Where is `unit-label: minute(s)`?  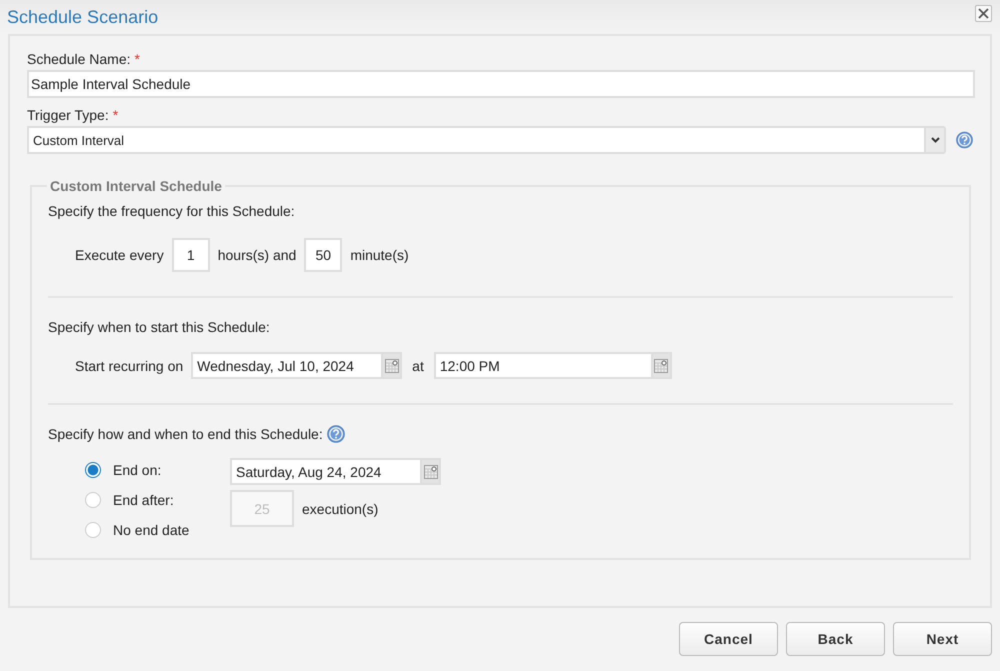 unit-label: minute(s) is located at coordinates (379, 255).